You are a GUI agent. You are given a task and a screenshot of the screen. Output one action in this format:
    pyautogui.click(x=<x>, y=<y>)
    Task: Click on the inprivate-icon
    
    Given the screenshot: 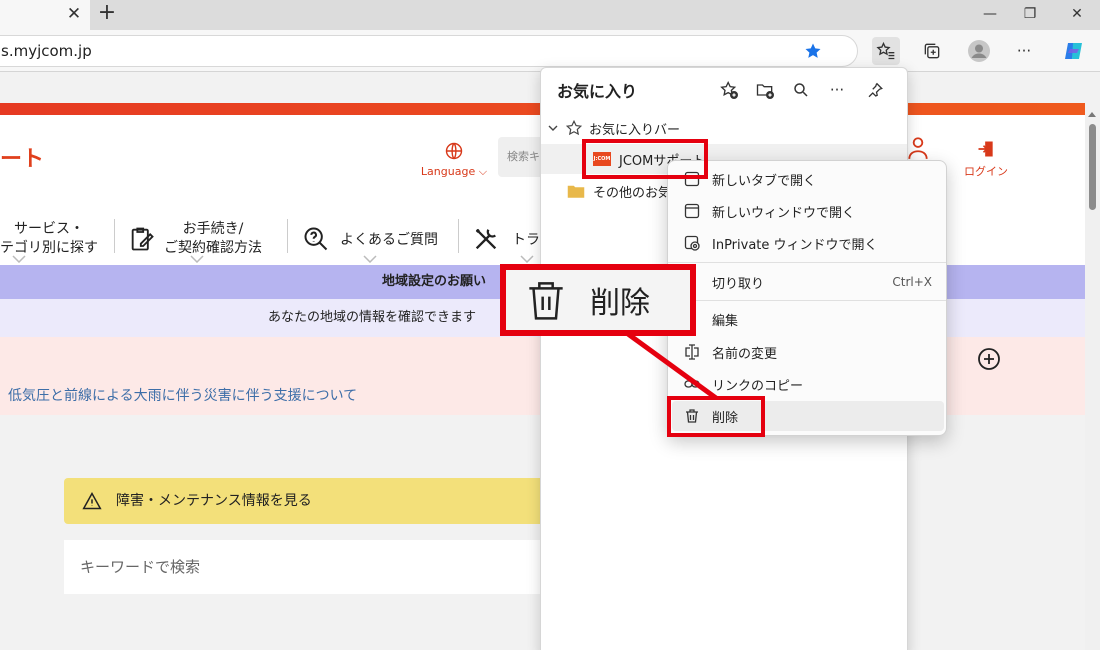 What is the action you would take?
    pyautogui.click(x=692, y=243)
    